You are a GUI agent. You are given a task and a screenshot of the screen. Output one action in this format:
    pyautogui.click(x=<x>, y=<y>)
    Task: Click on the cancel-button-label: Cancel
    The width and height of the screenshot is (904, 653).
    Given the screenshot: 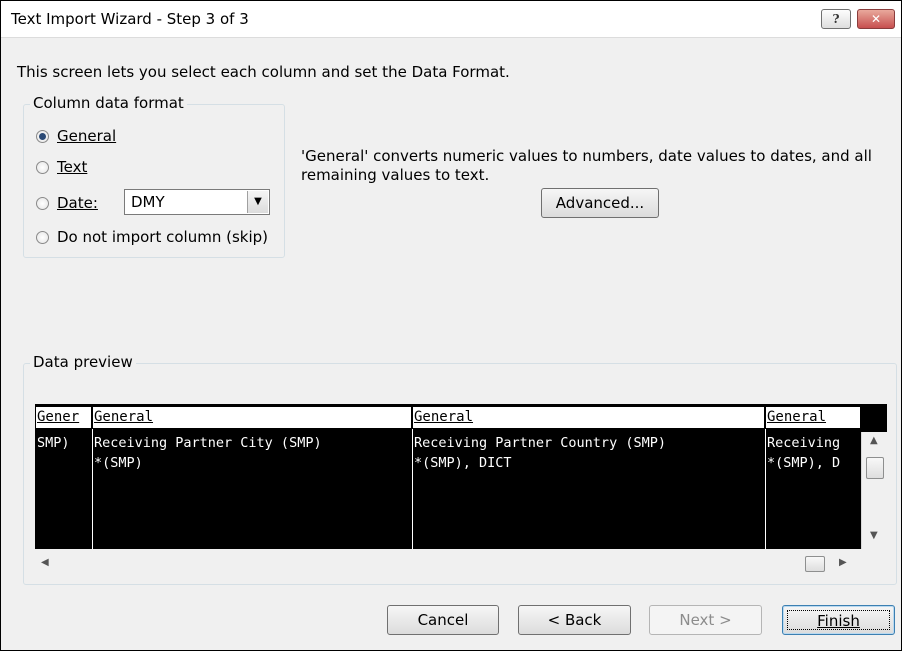 What is the action you would take?
    pyautogui.click(x=443, y=620)
    